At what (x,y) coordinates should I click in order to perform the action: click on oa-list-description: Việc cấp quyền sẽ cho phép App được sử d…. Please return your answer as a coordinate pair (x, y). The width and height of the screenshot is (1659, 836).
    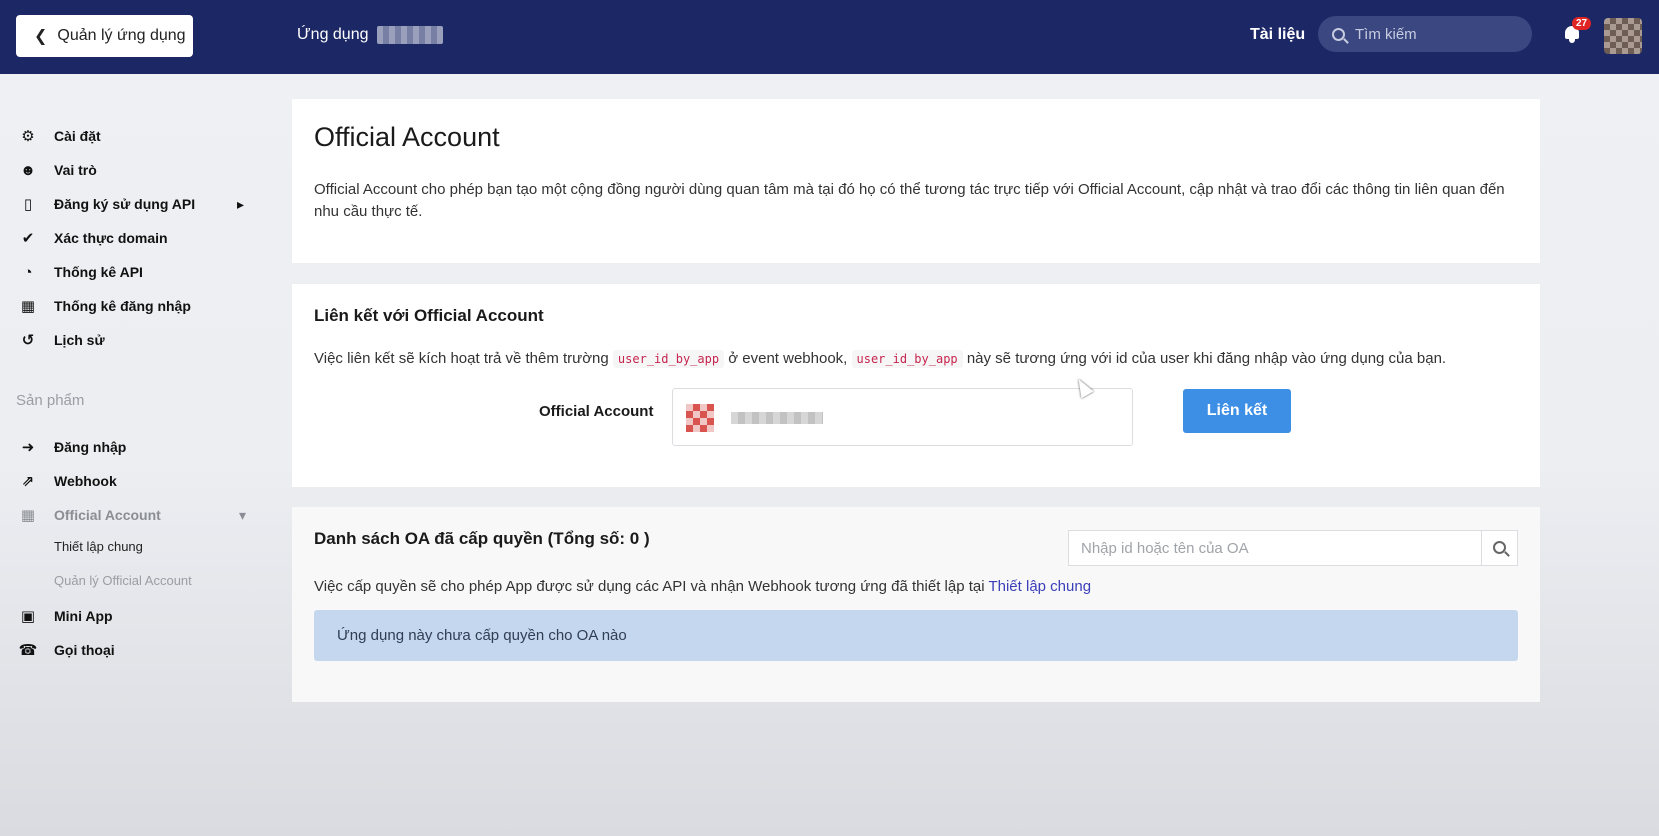
    Looking at the image, I should click on (702, 586).